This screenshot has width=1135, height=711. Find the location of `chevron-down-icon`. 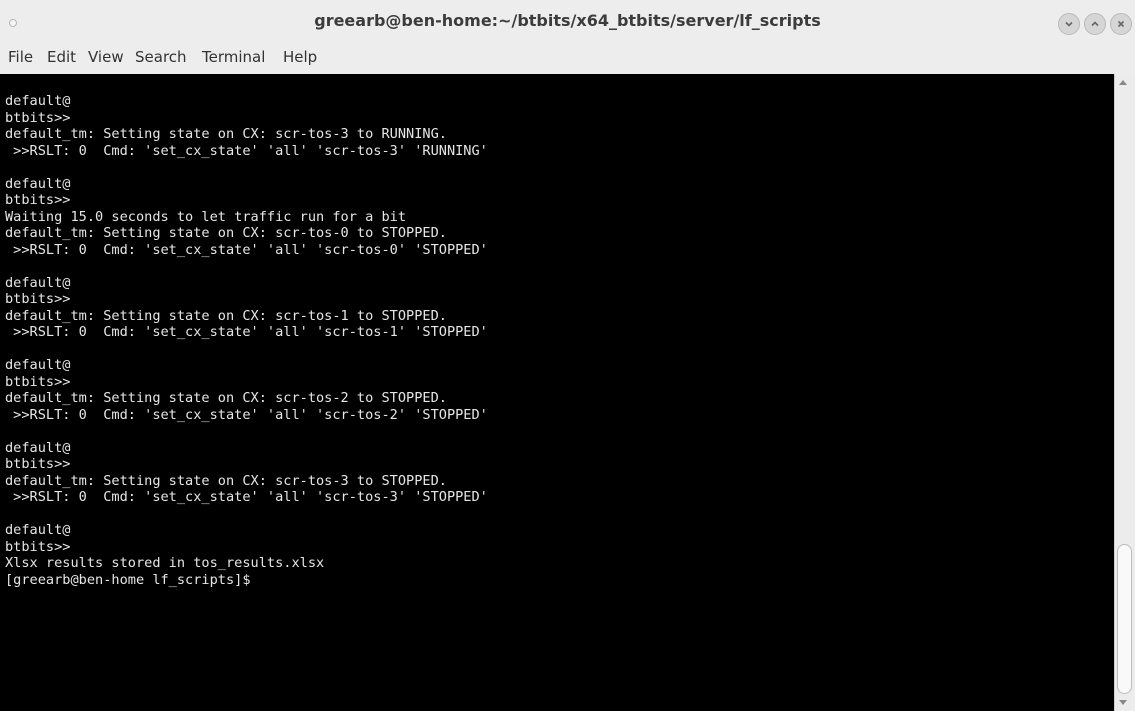

chevron-down-icon is located at coordinates (1069, 24).